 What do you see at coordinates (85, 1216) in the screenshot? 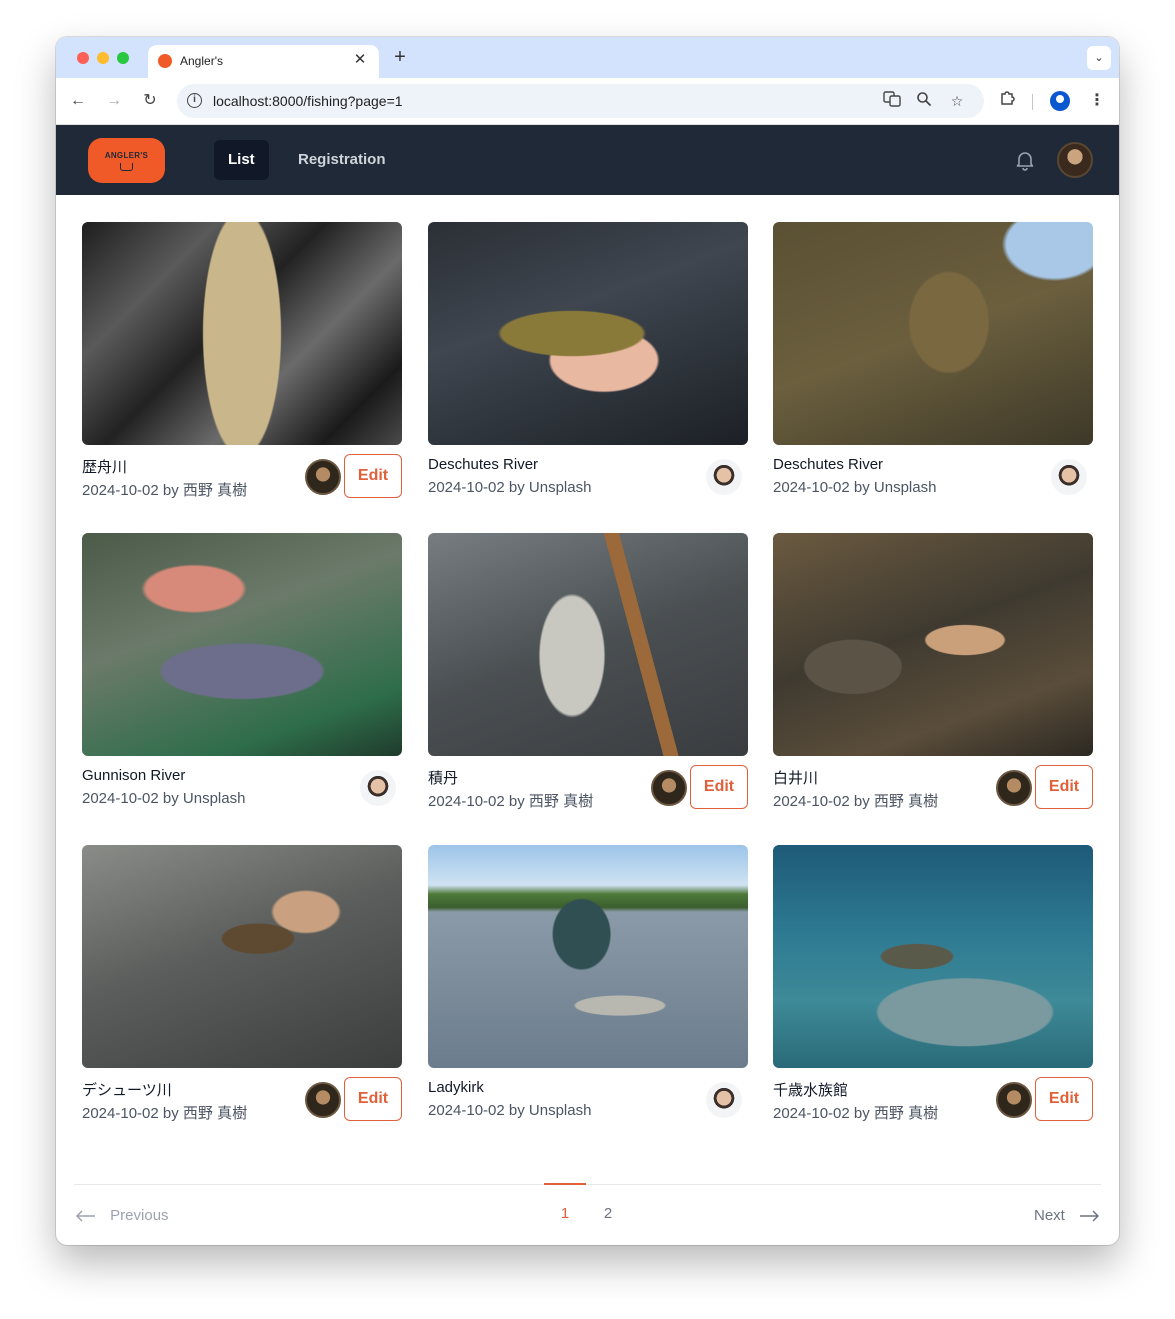
I see `arrow-left-icon` at bounding box center [85, 1216].